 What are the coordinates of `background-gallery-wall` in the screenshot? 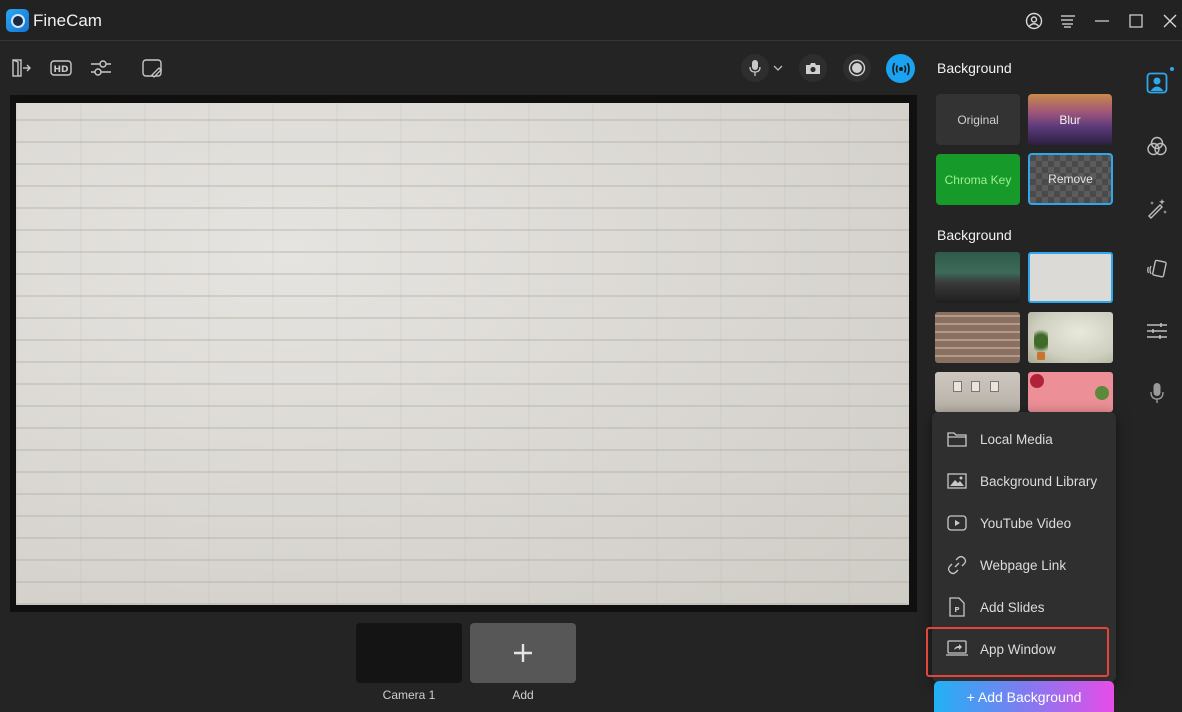 It's located at (977, 392).